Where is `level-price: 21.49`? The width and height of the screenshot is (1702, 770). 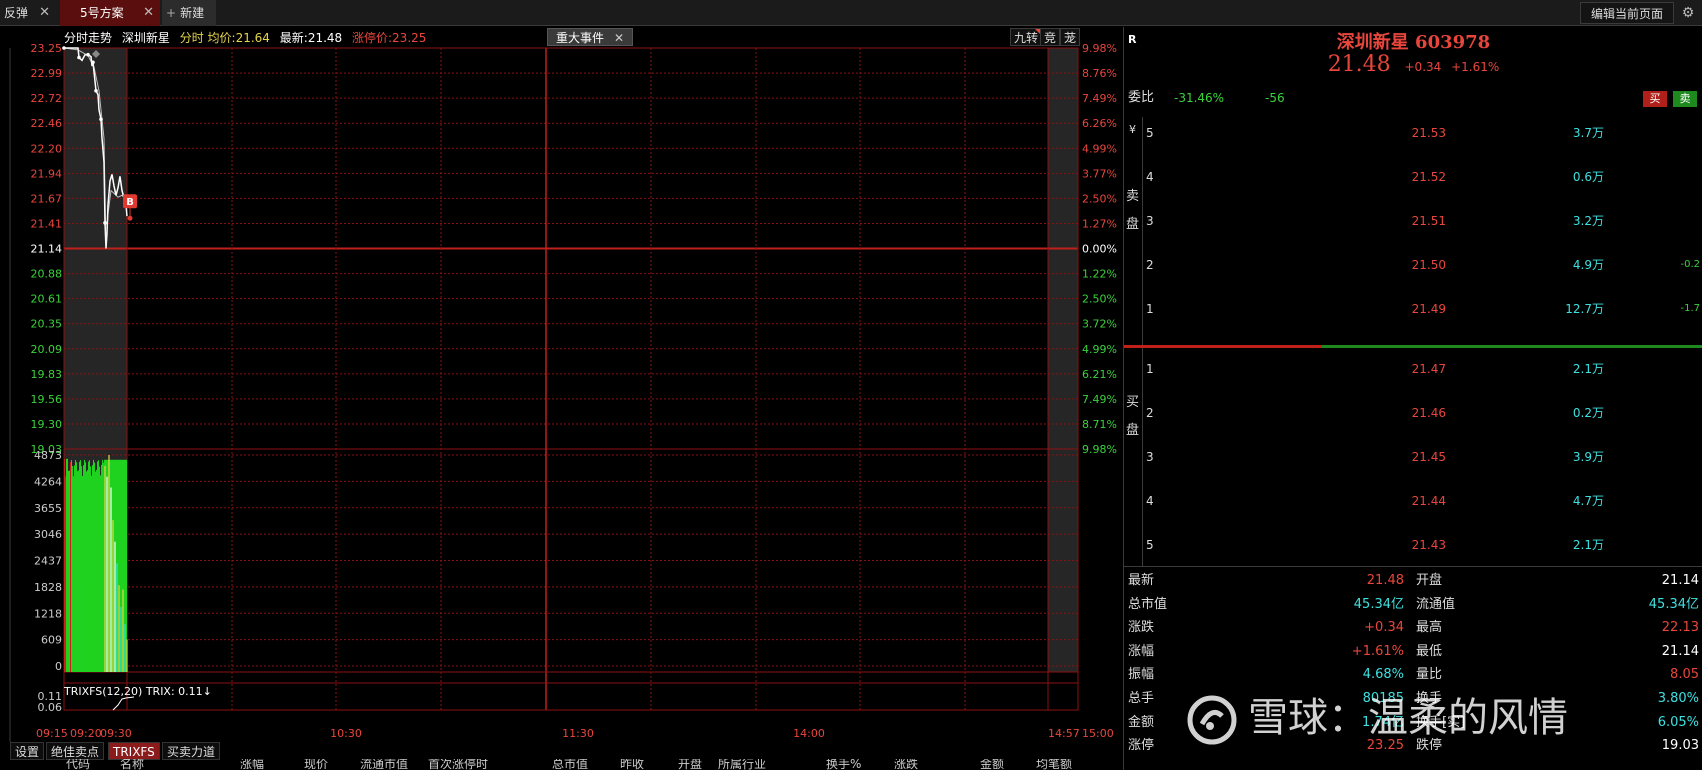 level-price: 21.49 is located at coordinates (1428, 309).